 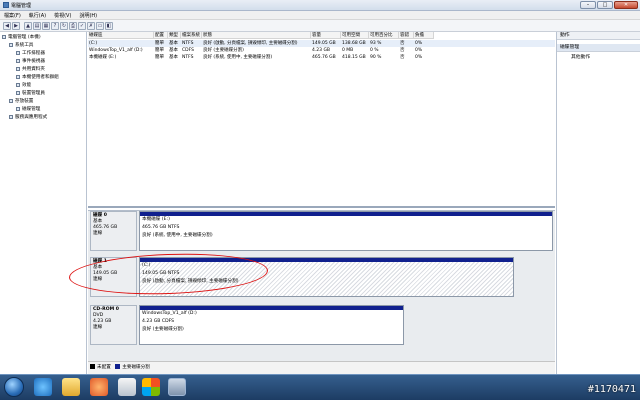 What do you see at coordinates (598, 36) in the screenshot?
I see `actions-header: 動作` at bounding box center [598, 36].